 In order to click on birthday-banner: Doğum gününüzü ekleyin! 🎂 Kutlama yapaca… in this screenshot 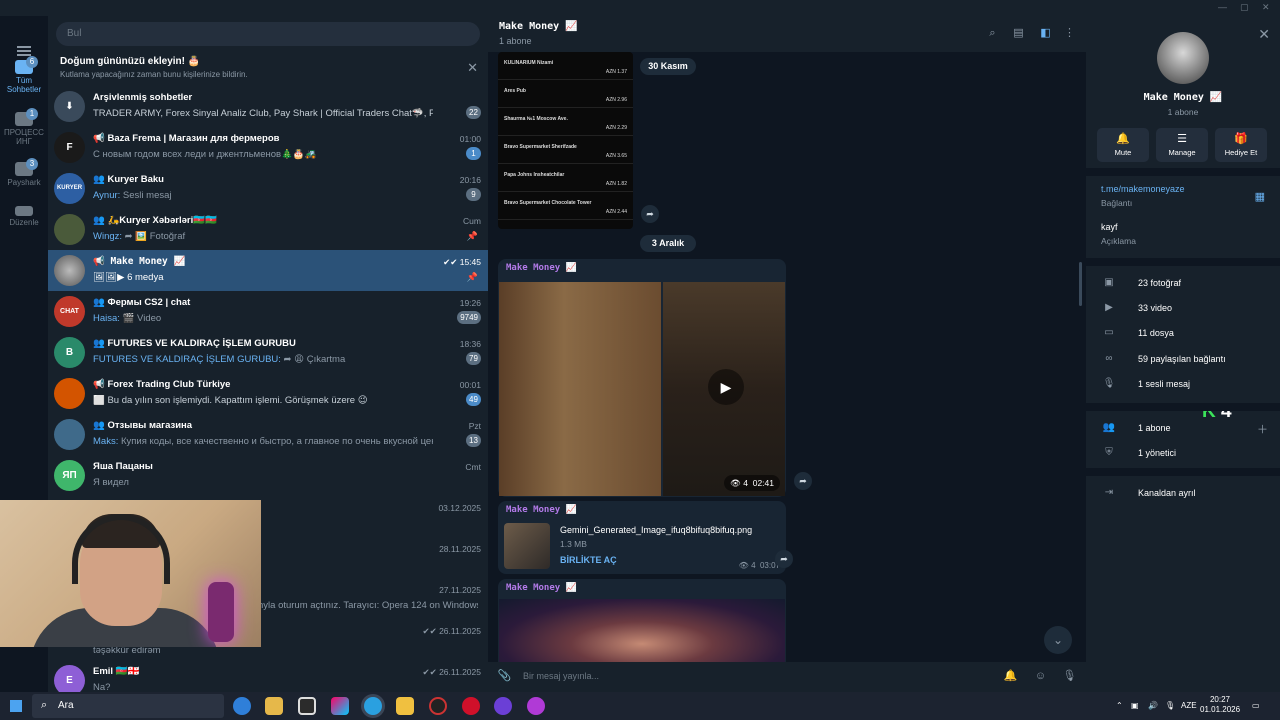, I will do `click(268, 68)`.